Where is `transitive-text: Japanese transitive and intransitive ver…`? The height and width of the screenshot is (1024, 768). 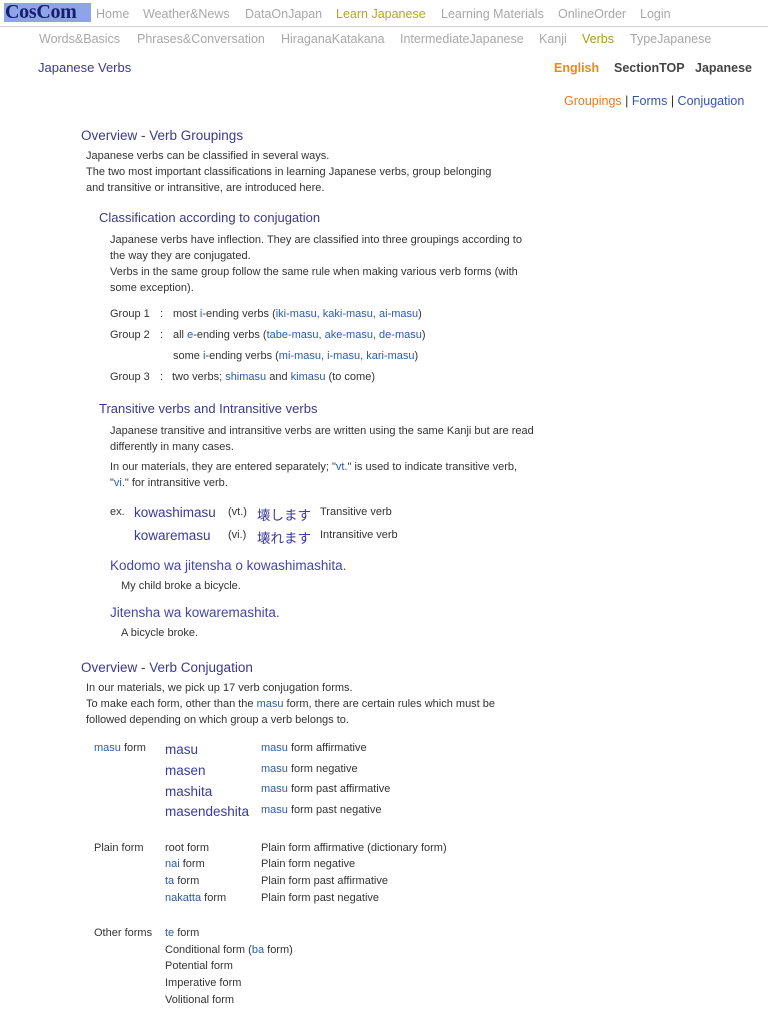
transitive-text: Japanese transitive and intransitive ver… is located at coordinates (322, 439).